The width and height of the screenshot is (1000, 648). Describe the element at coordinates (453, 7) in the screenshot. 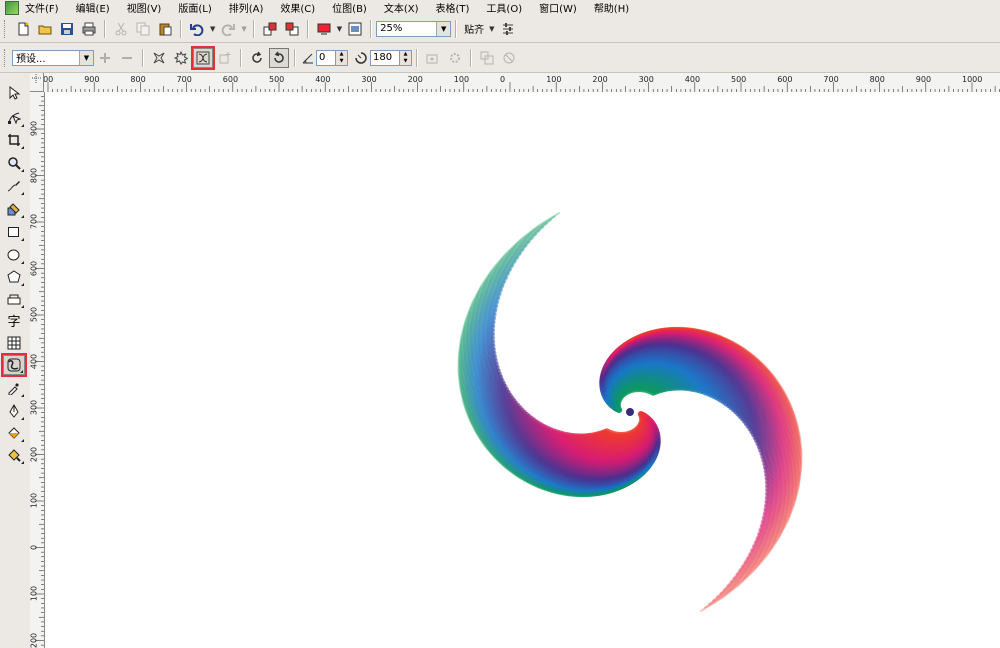

I see `menu-table: 表格(T)` at that location.